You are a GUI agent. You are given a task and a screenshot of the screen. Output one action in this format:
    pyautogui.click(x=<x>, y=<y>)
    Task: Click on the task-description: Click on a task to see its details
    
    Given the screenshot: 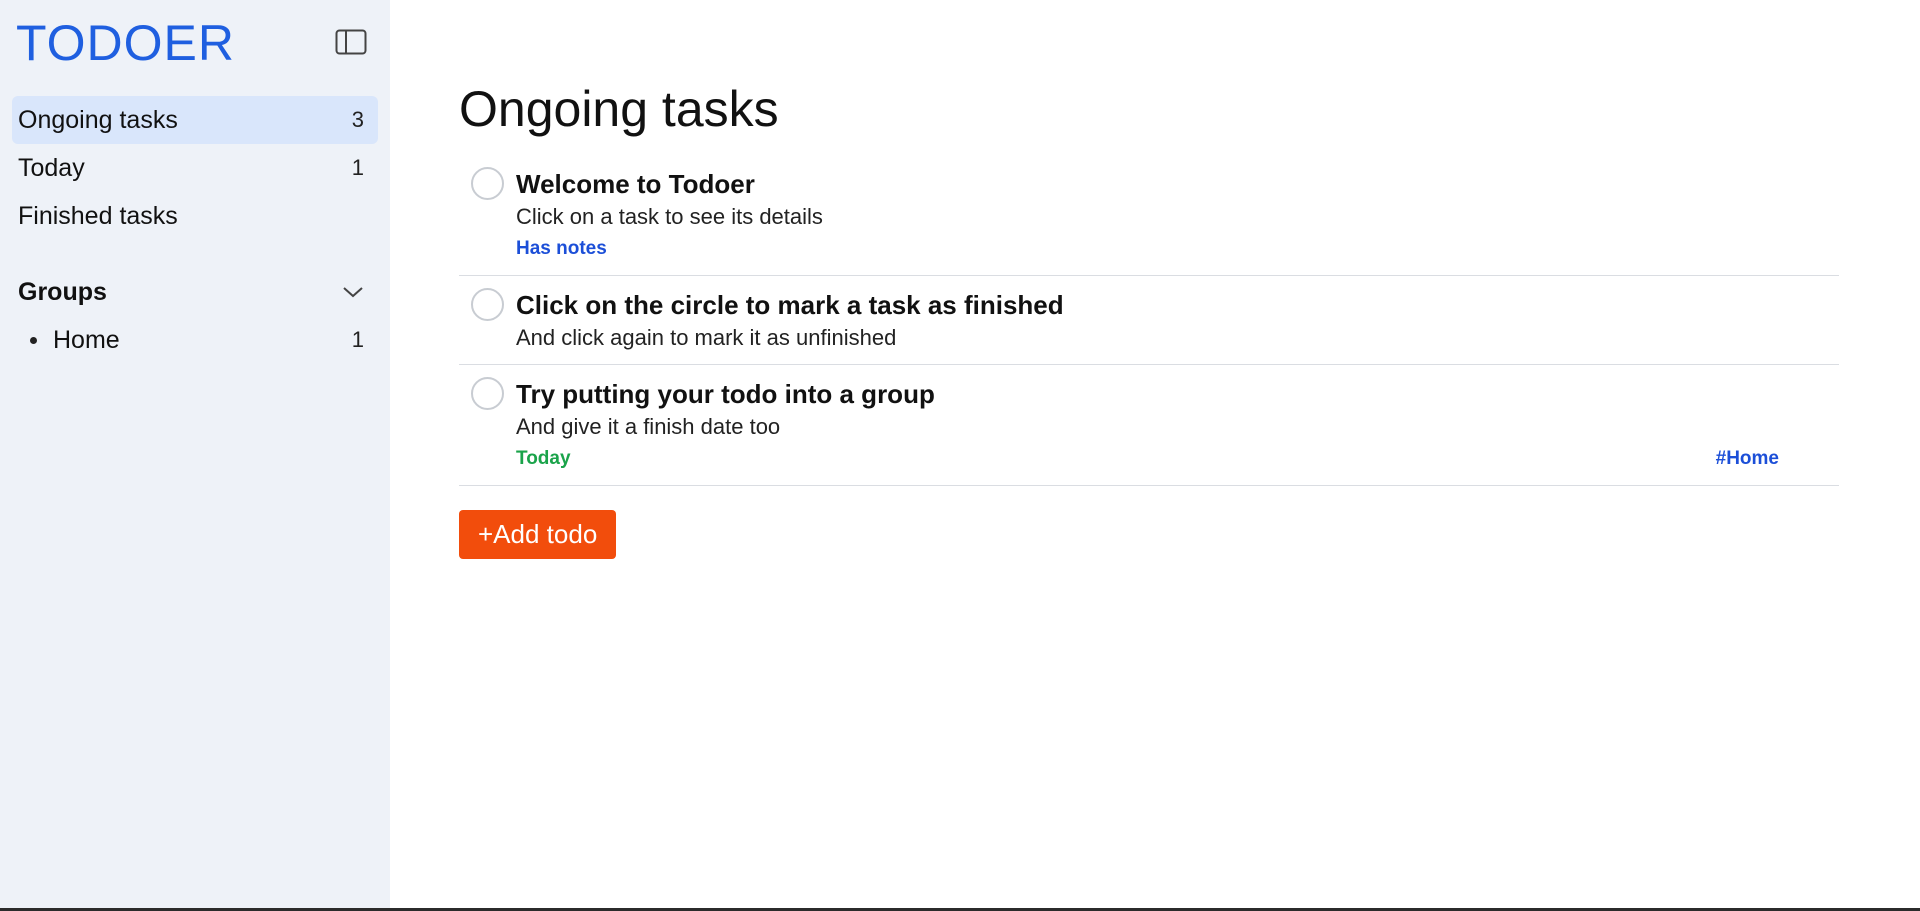 What is the action you would take?
    pyautogui.click(x=669, y=216)
    